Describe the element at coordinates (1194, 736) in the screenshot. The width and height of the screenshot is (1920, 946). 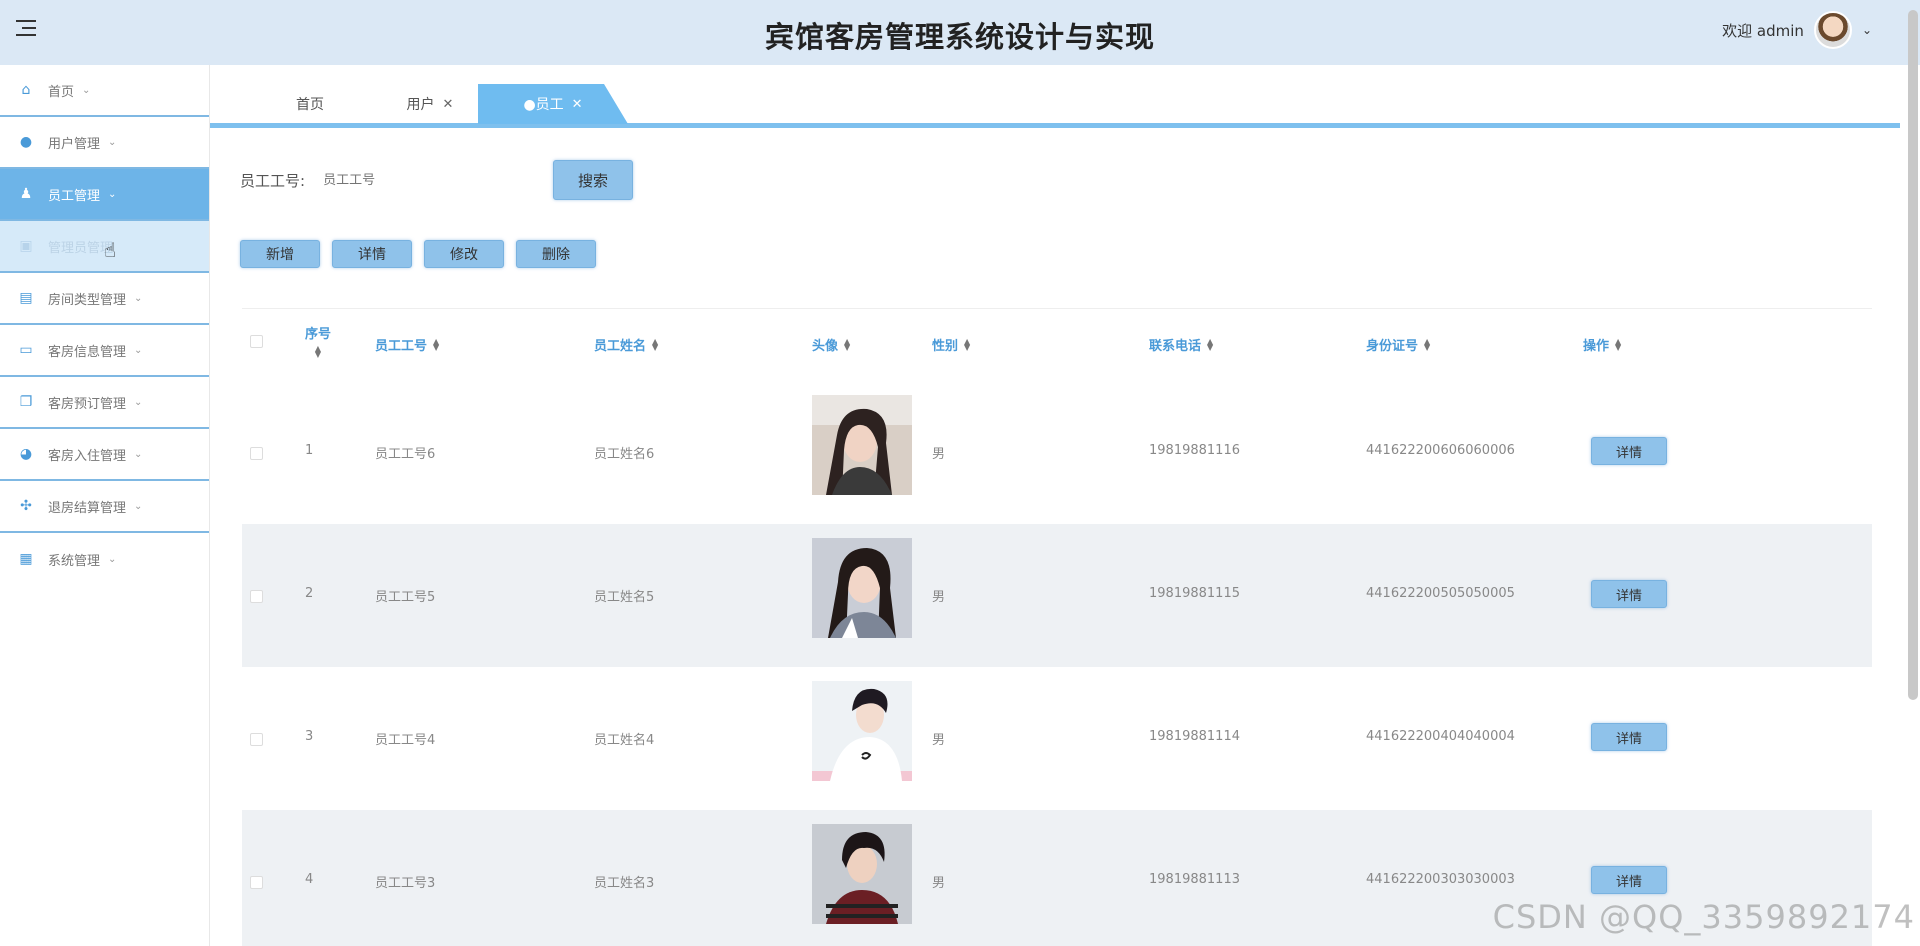
I see `cell-phone: 19819881114` at that location.